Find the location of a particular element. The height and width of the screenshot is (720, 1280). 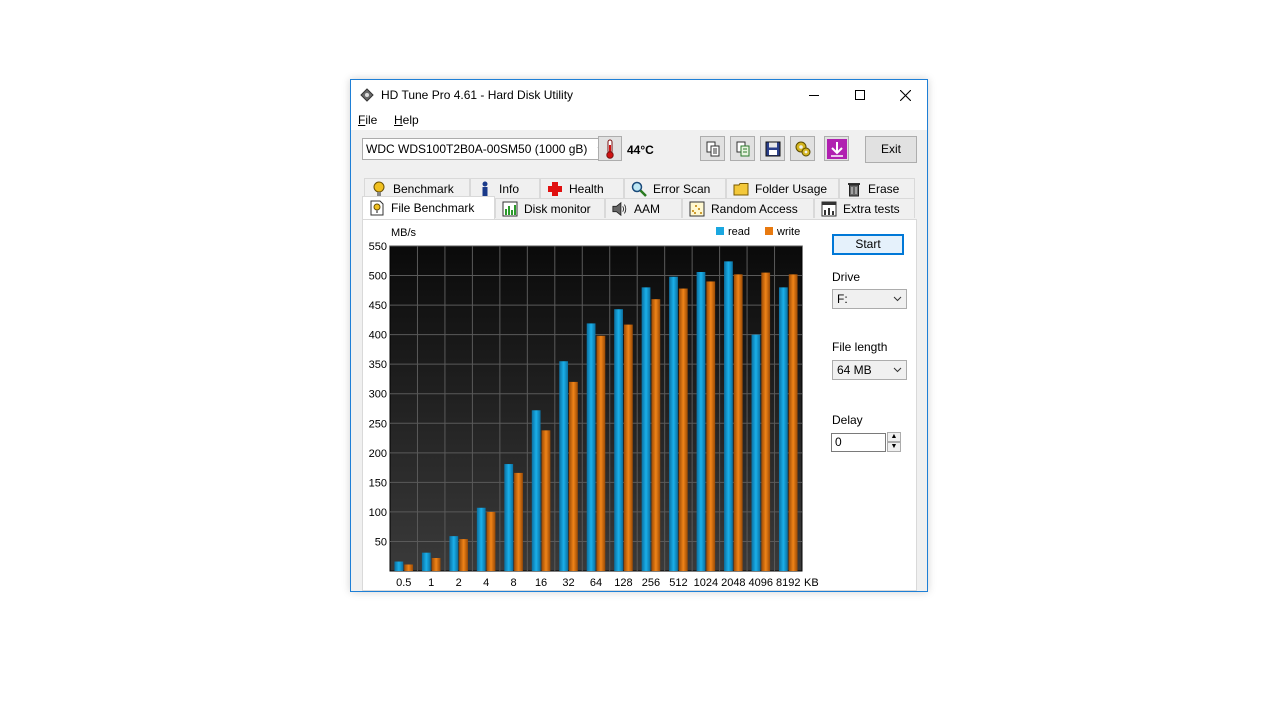

delay-spin-down: ▼ is located at coordinates (894, 447).